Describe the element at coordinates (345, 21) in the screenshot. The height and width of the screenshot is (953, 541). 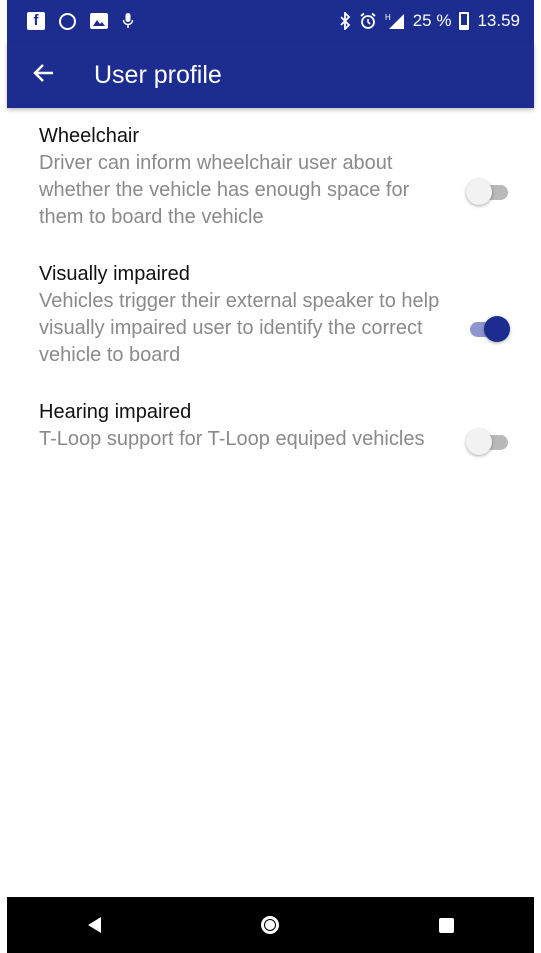
I see `bluetooth-icon` at that location.